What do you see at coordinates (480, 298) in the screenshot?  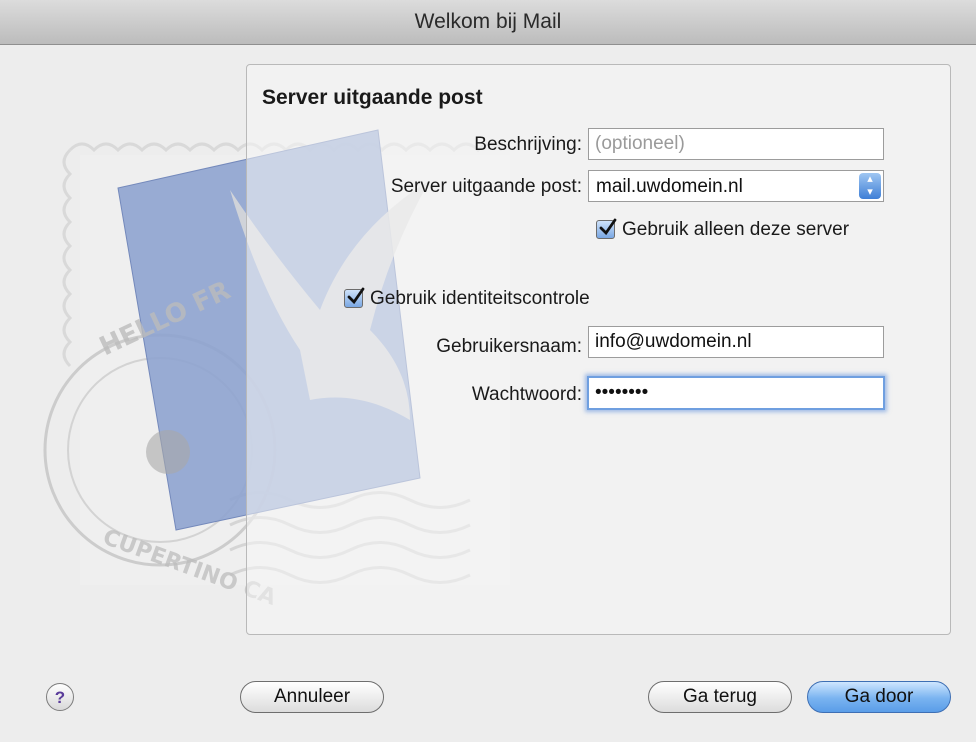 I see `use-authentication-label: Gebruik identiteitscontrole` at bounding box center [480, 298].